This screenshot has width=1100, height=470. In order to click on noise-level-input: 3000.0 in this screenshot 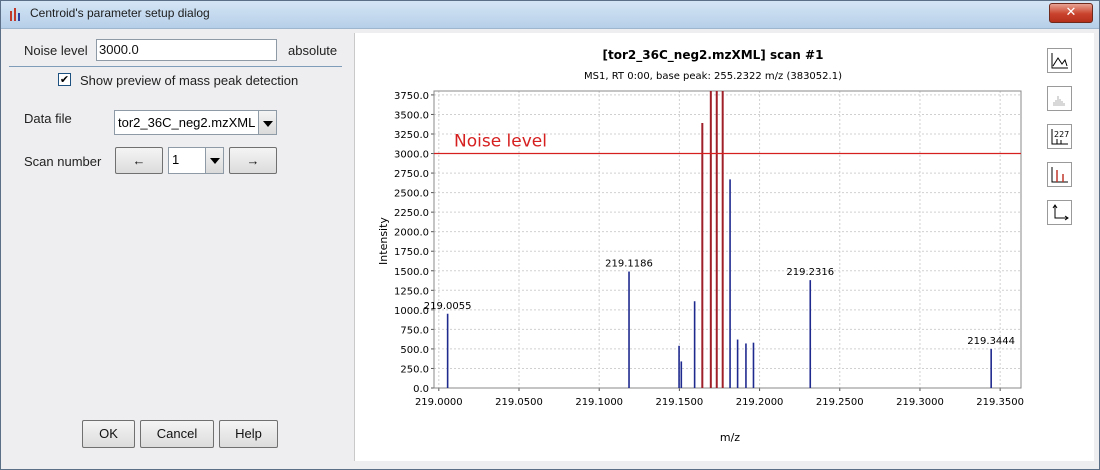, I will do `click(186, 50)`.